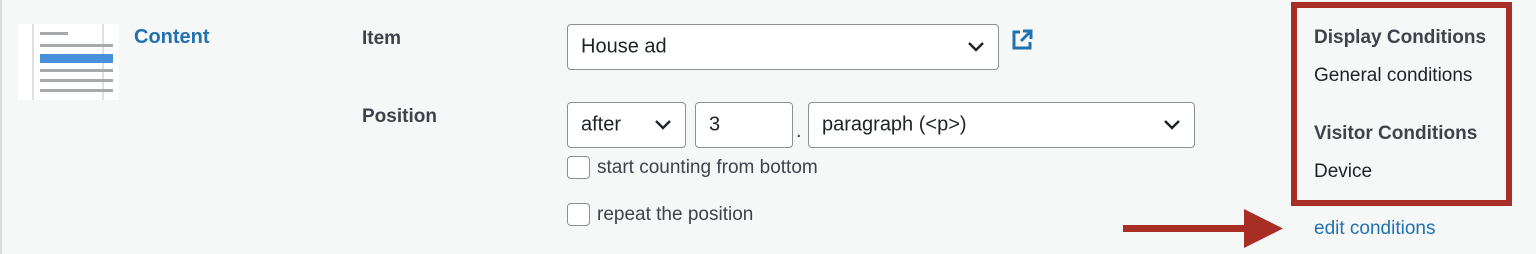  What do you see at coordinates (1022, 40) in the screenshot?
I see `external-link-icon` at bounding box center [1022, 40].